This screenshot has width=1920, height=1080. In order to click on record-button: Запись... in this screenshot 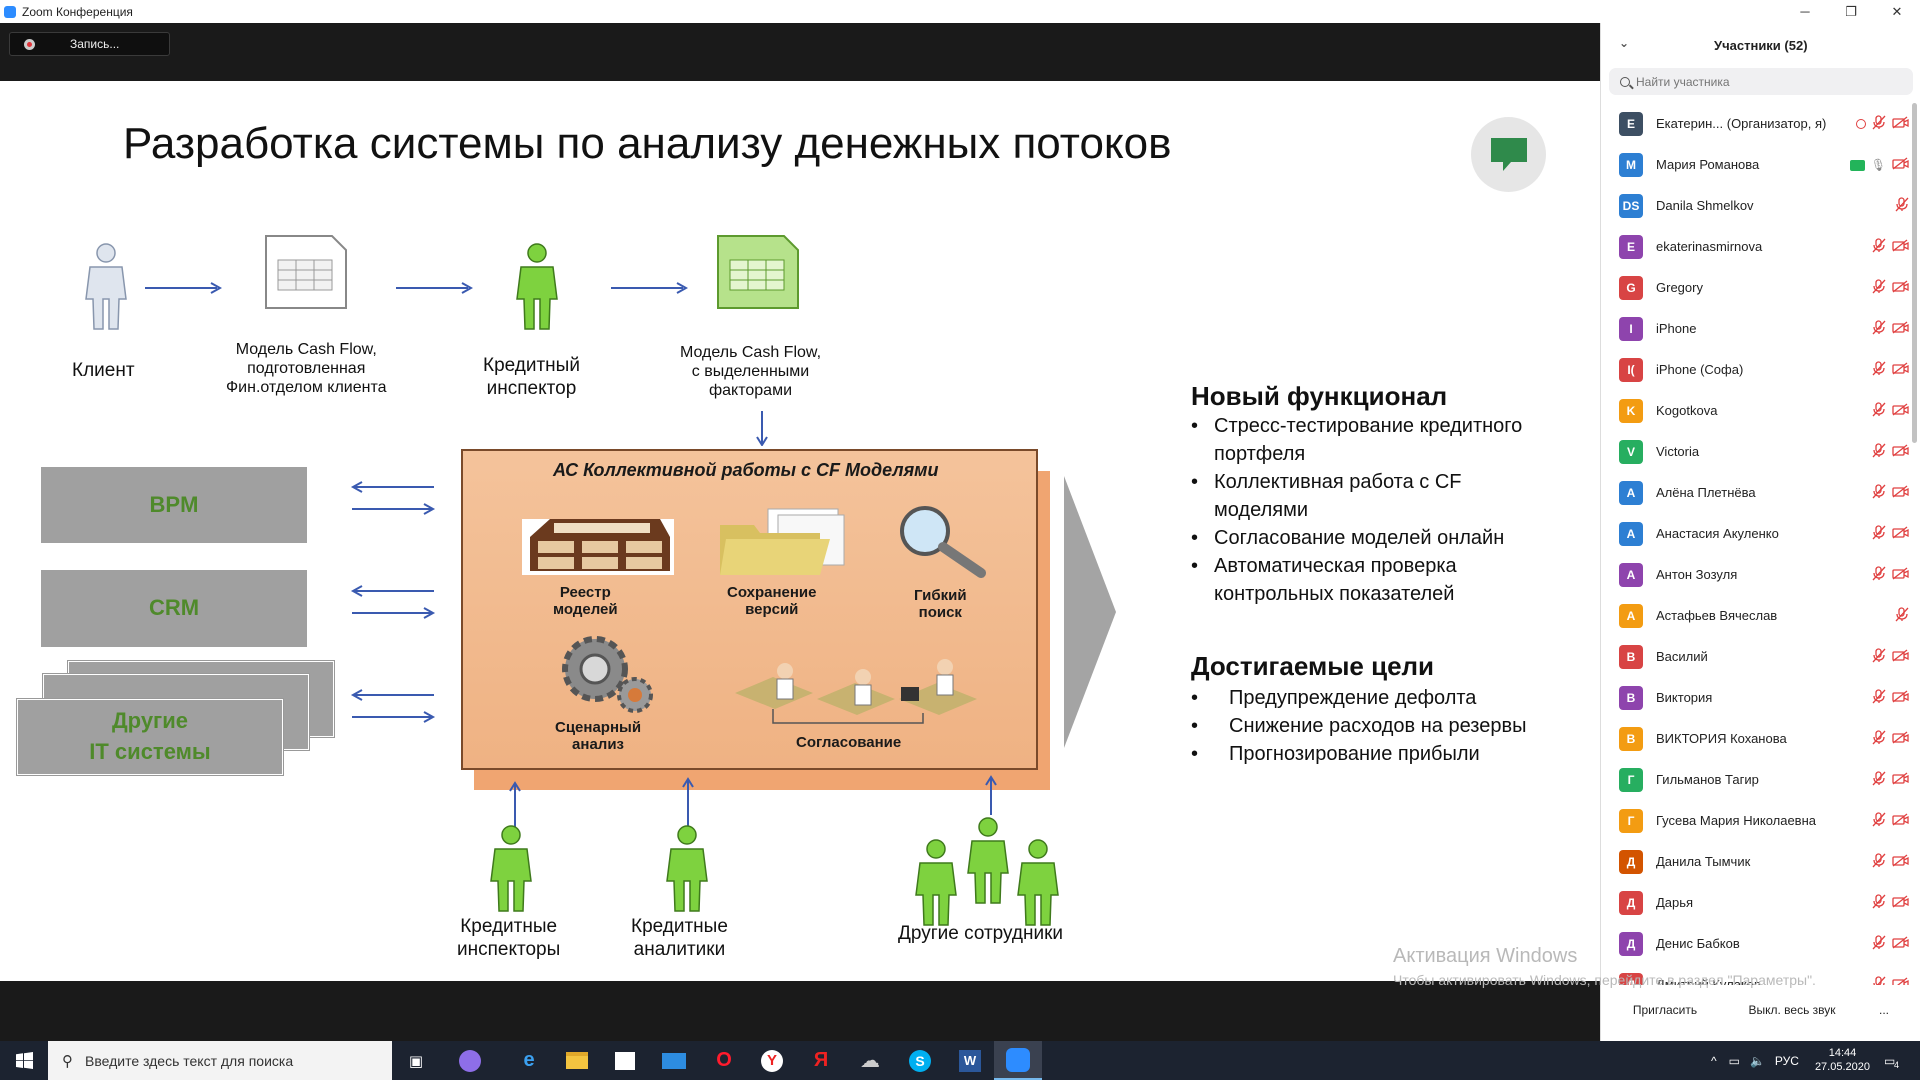, I will do `click(89, 44)`.